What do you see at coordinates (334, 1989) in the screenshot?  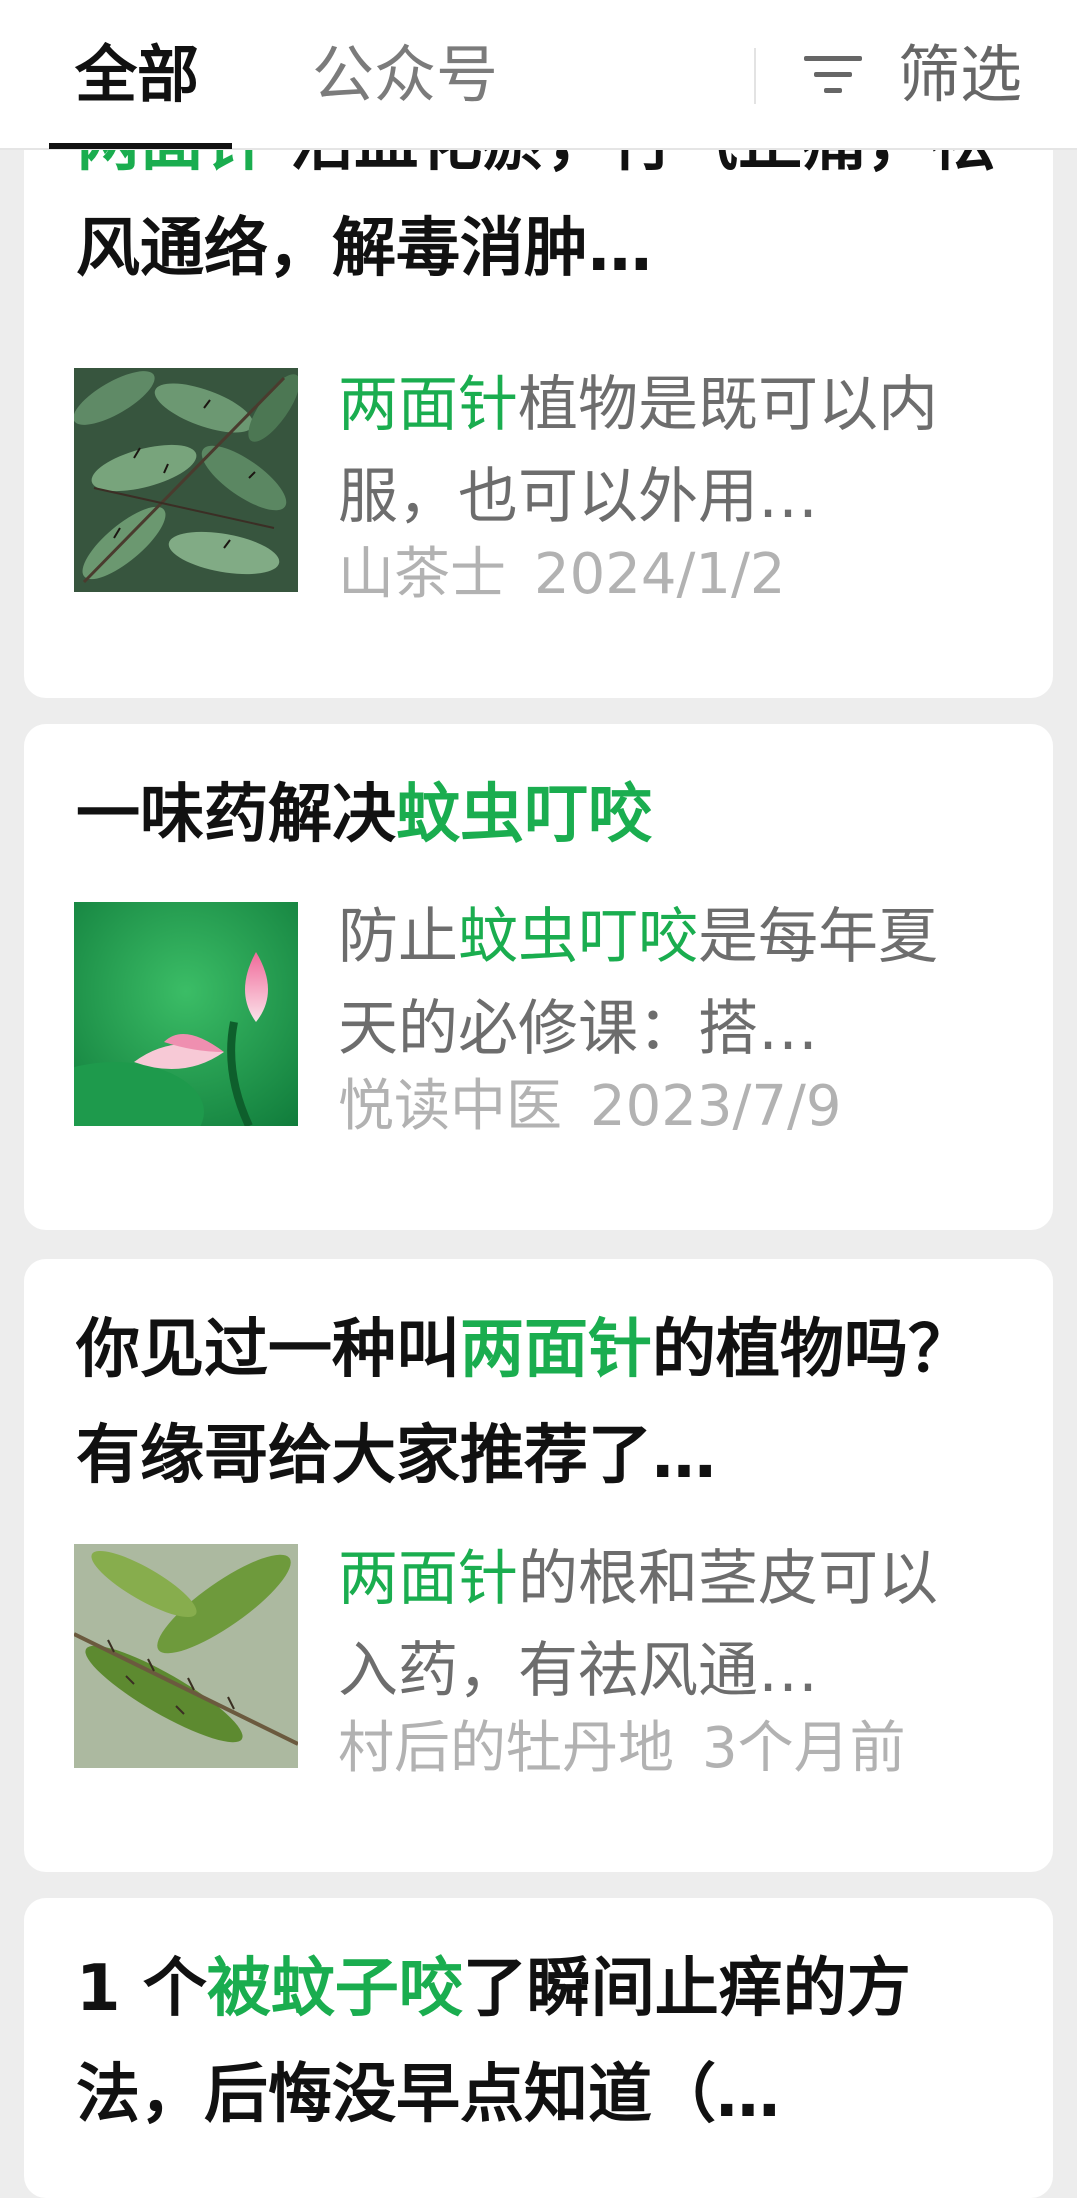 I see `highlighted-keyword: 被蚊子咬` at bounding box center [334, 1989].